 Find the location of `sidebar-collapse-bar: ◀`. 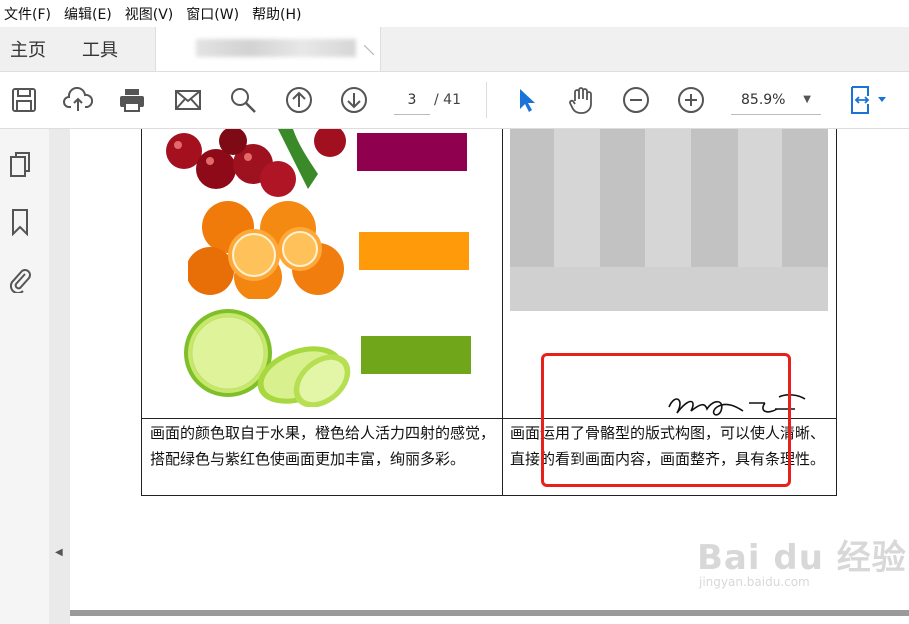

sidebar-collapse-bar: ◀ is located at coordinates (59, 376).